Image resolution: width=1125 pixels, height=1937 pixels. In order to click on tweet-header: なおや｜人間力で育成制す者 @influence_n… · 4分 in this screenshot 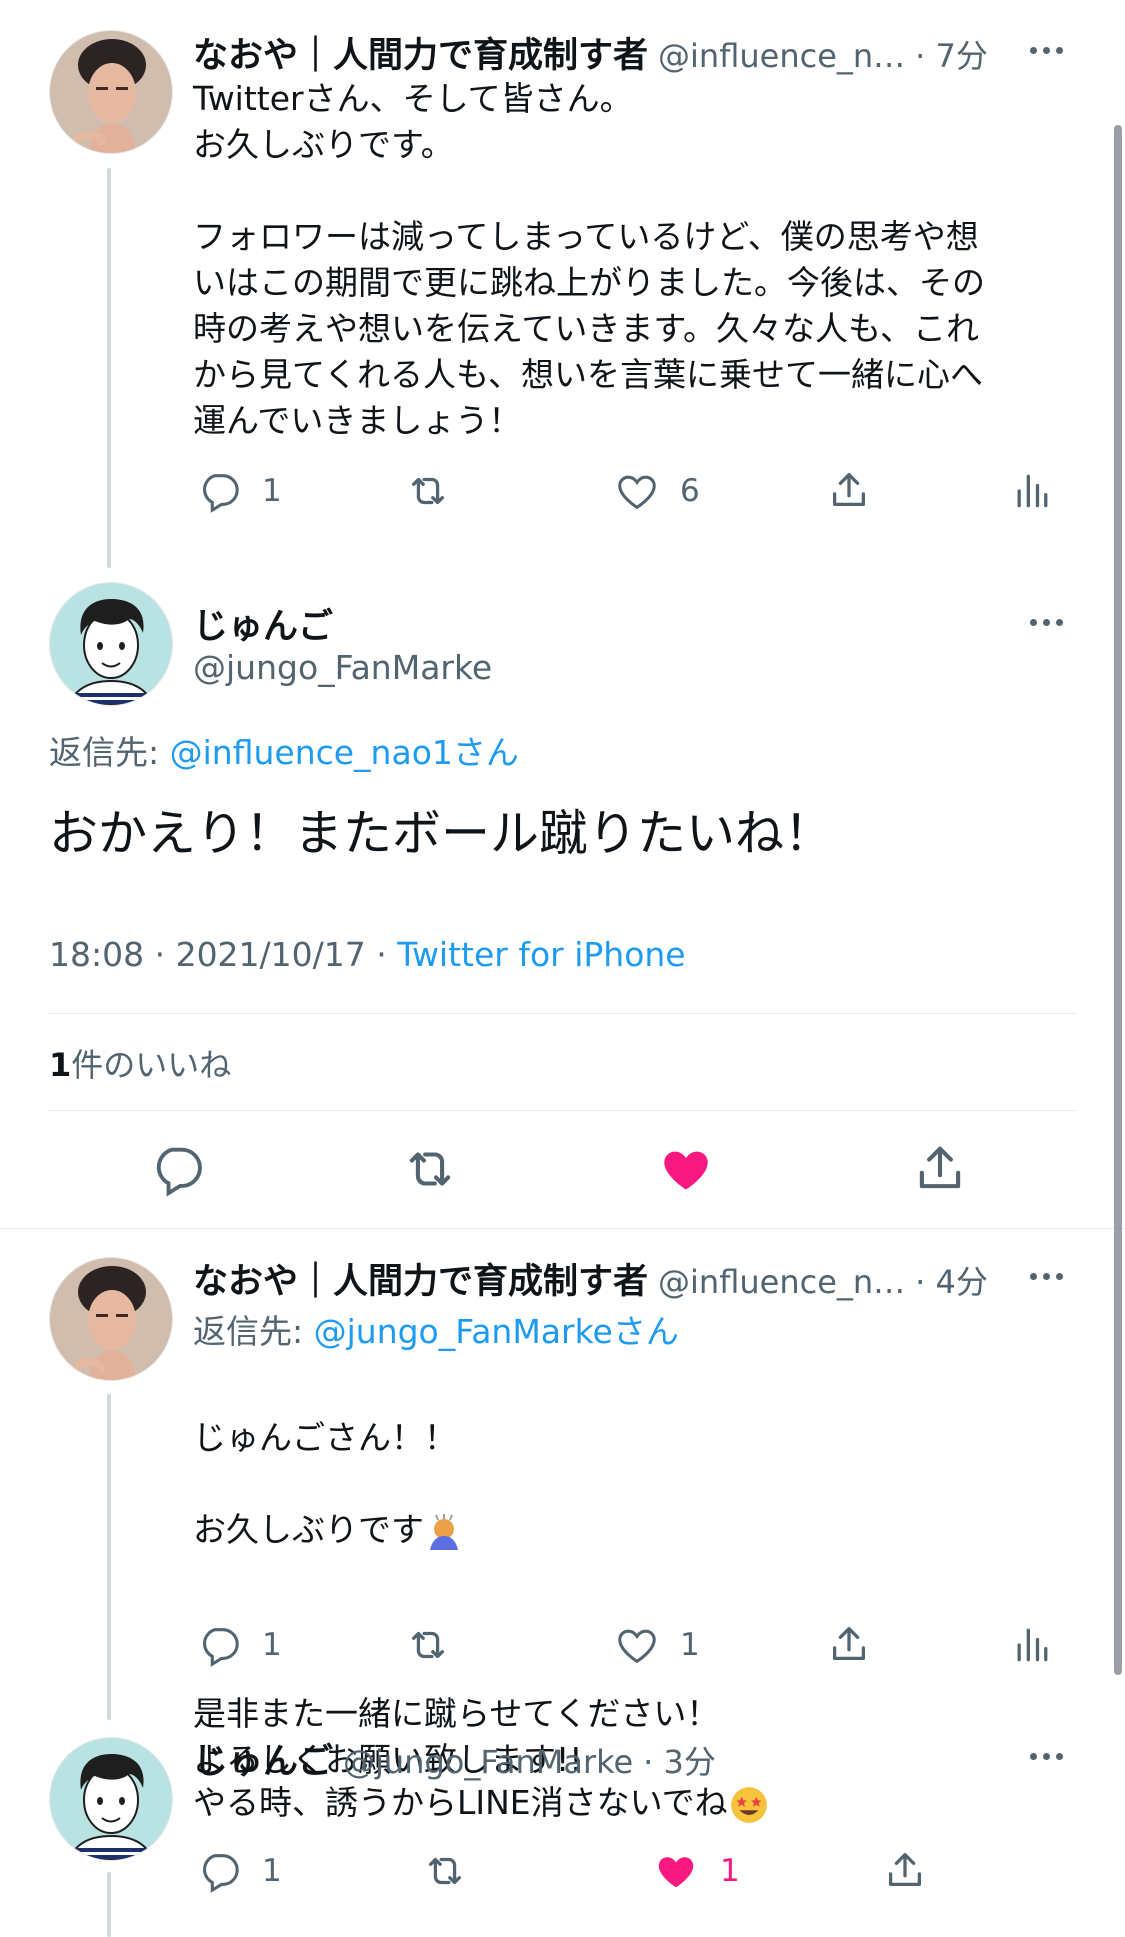, I will do `click(590, 1278)`.